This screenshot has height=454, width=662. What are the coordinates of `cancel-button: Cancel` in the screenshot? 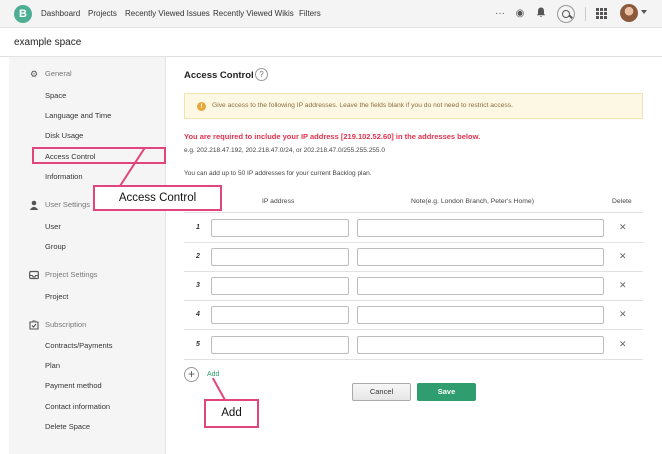 It's located at (381, 392).